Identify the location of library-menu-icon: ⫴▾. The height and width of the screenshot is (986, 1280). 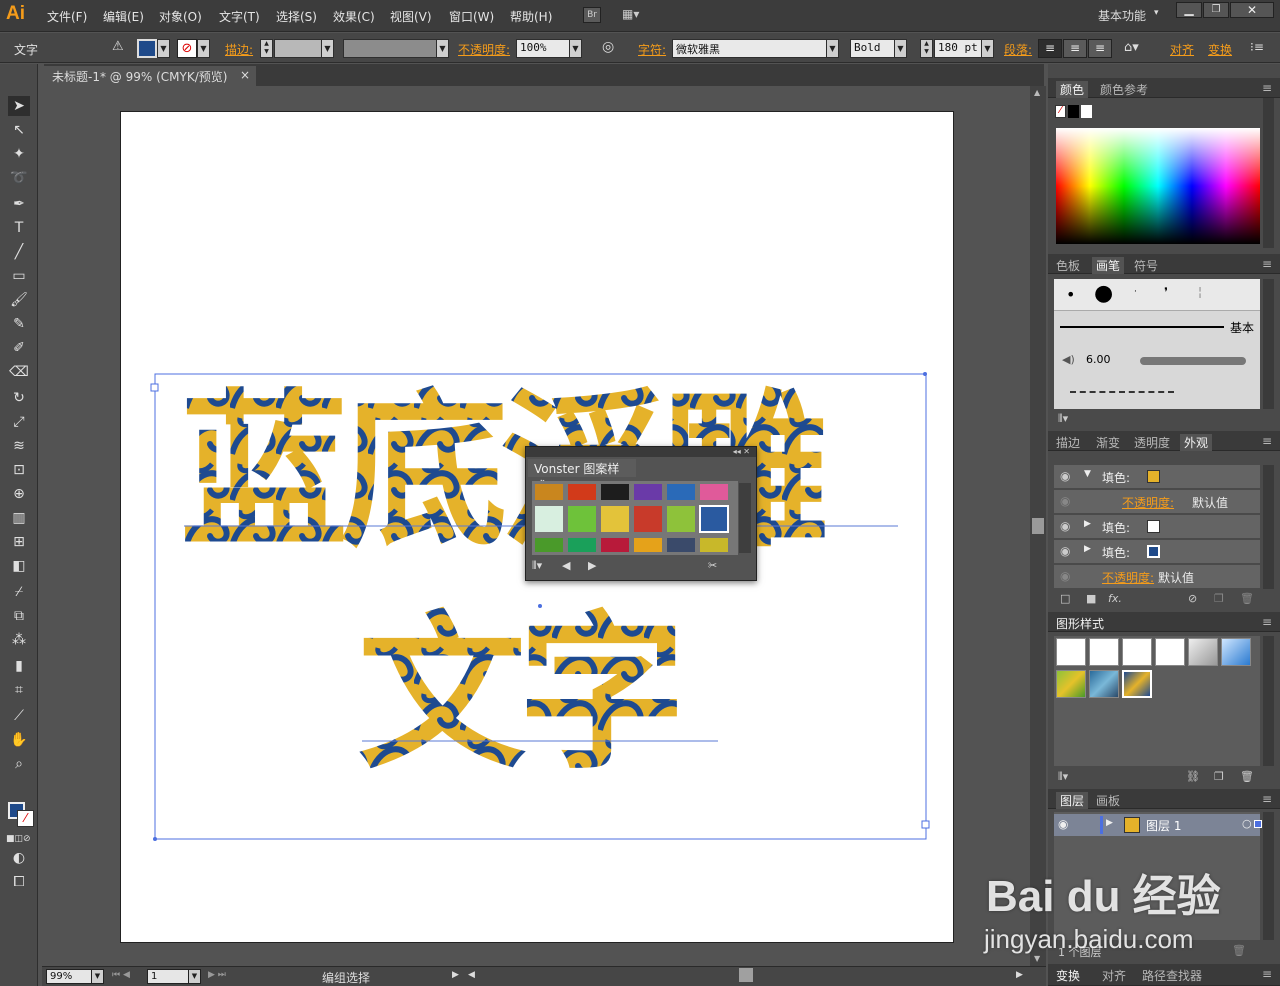
(537, 565).